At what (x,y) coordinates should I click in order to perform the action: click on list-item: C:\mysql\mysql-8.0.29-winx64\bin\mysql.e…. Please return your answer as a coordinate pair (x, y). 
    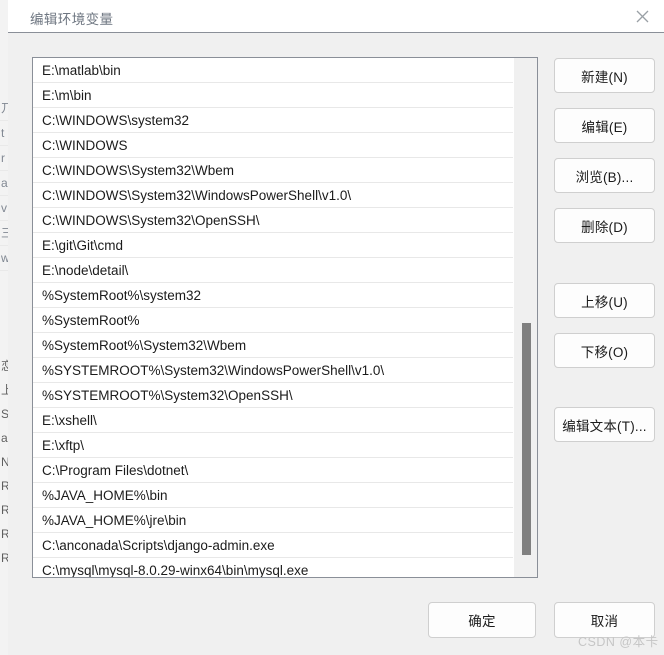
    Looking at the image, I should click on (273, 567).